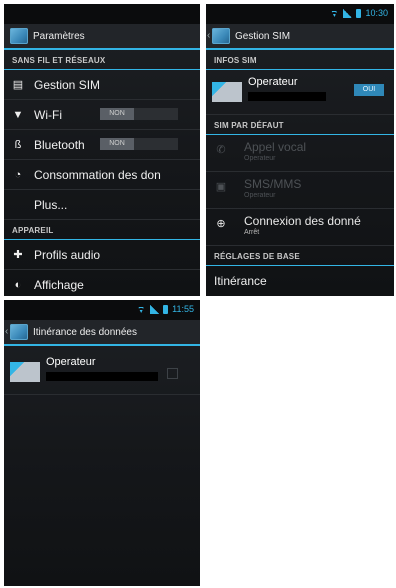  What do you see at coordinates (139, 144) in the screenshot?
I see `bluetooth-toggle: NON` at bounding box center [139, 144].